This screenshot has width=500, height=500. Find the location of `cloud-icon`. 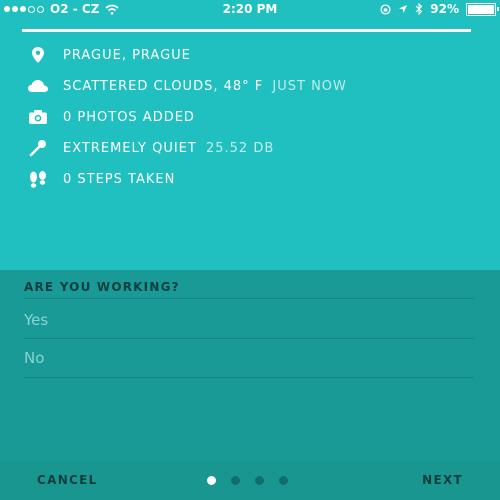

cloud-icon is located at coordinates (38, 86).